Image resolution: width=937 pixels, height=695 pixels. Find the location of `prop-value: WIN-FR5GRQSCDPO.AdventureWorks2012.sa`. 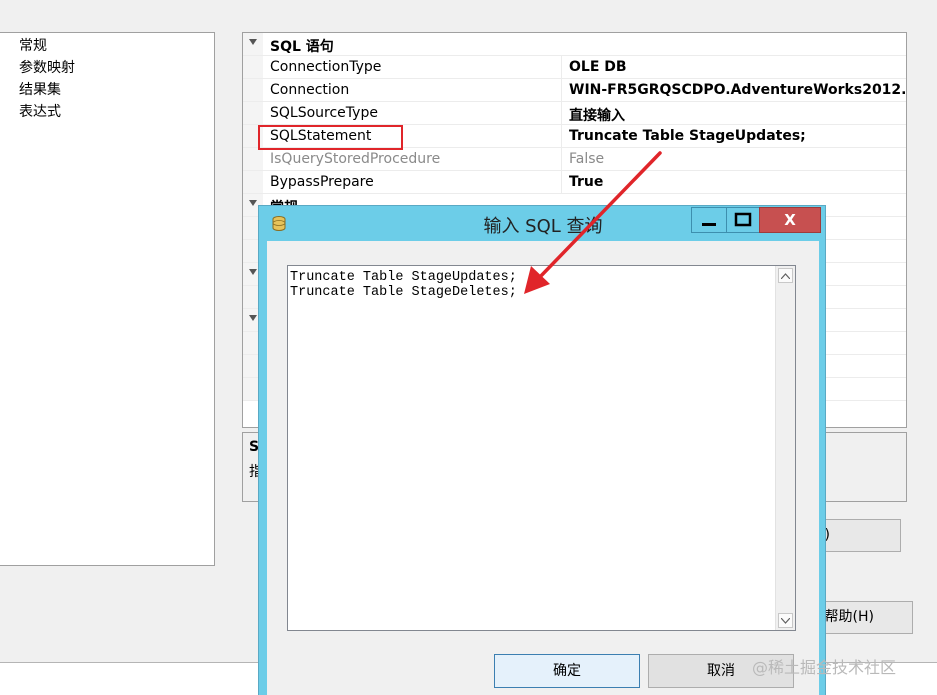

prop-value: WIN-FR5GRQSCDPO.AdventureWorks2012.sa is located at coordinates (737, 90).